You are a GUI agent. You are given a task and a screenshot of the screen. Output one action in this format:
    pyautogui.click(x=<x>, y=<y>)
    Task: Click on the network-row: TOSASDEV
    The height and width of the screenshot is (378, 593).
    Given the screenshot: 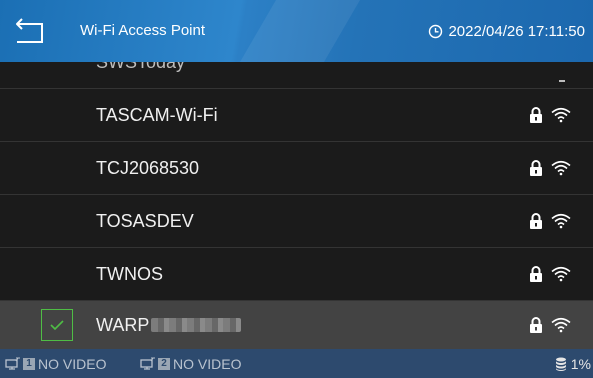 What is the action you would take?
    pyautogui.click(x=296, y=221)
    